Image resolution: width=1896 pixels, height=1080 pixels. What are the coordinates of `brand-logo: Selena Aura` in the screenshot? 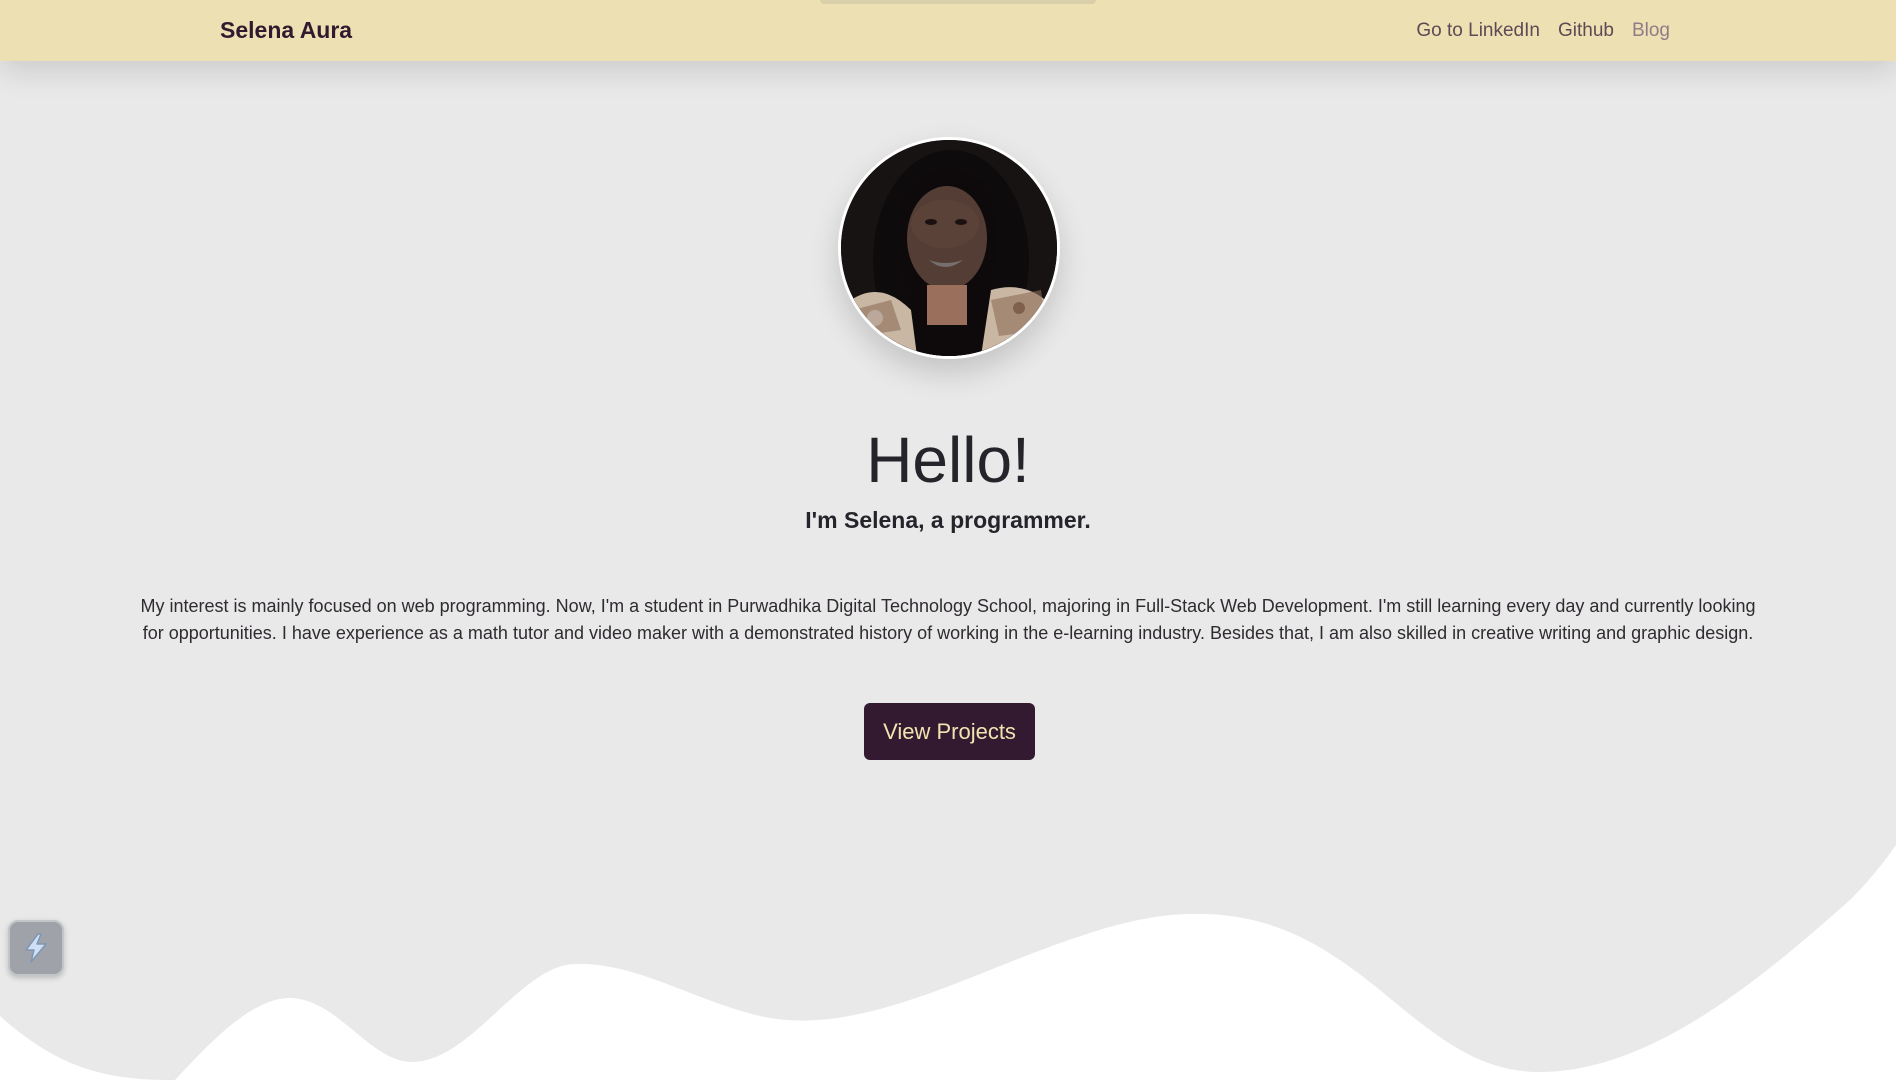 It's located at (286, 30).